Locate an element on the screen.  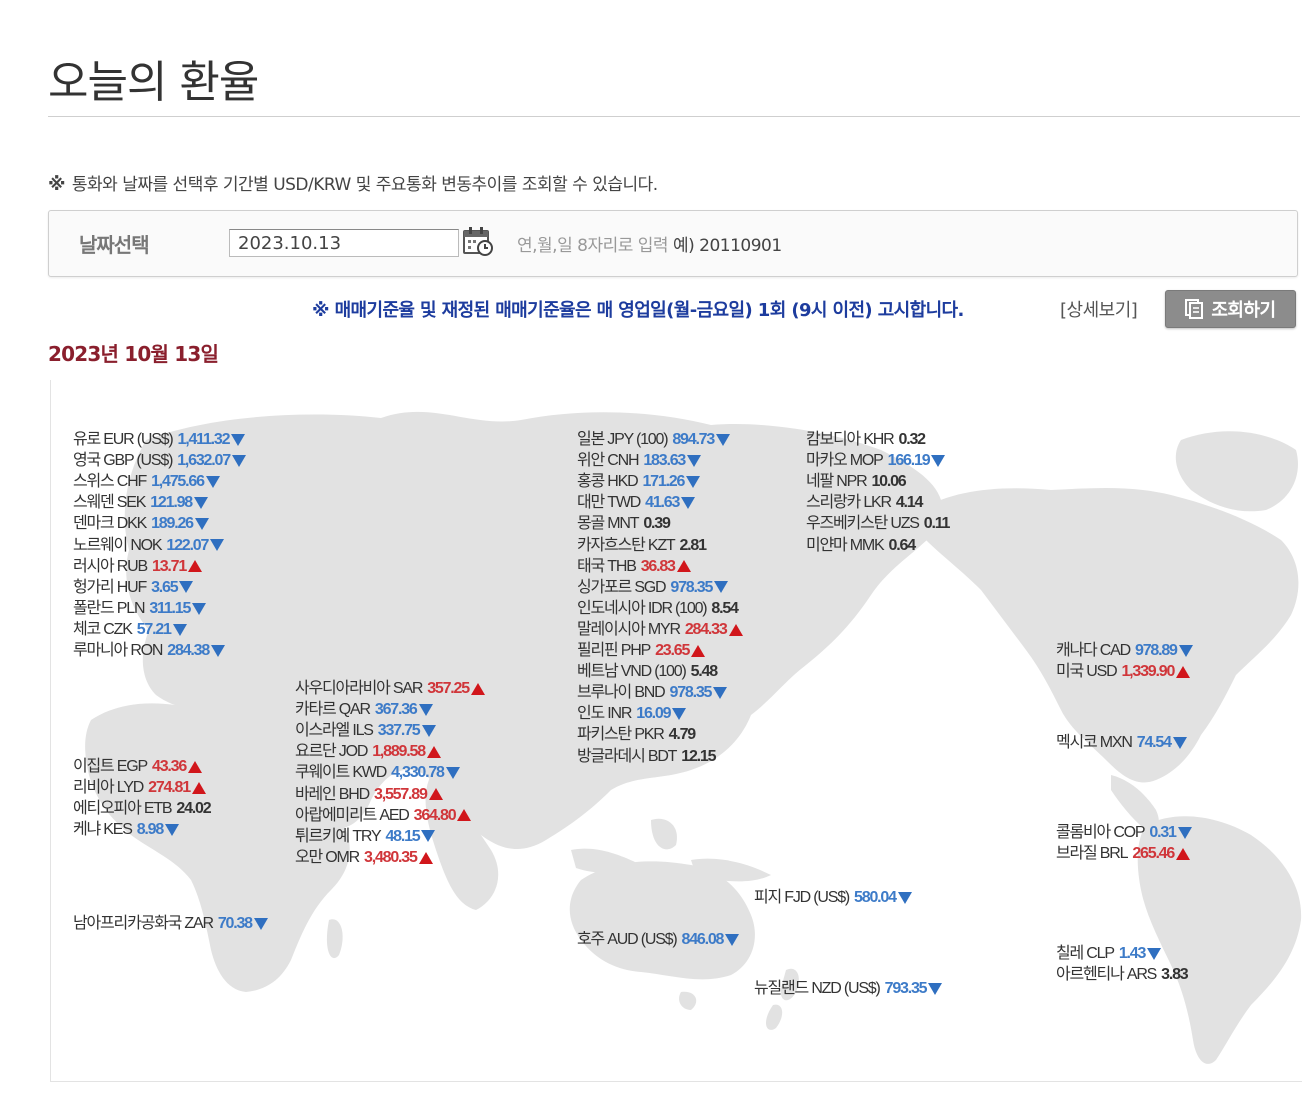
currency-rate-row: 방글라데시 BDT 12.15 is located at coordinates (646, 756).